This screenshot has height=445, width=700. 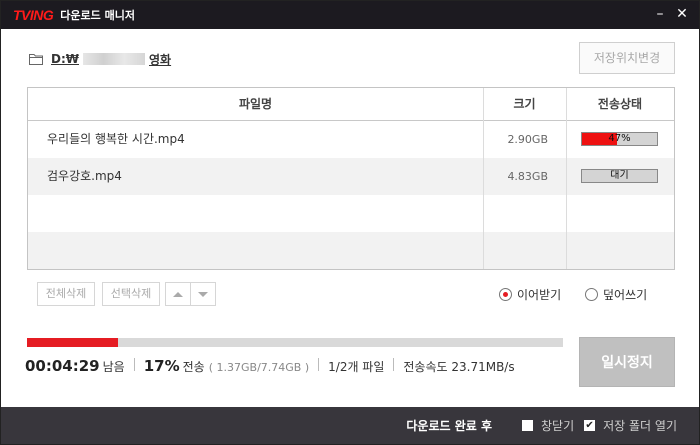 I want to click on pause-button: 일시정지, so click(x=627, y=362).